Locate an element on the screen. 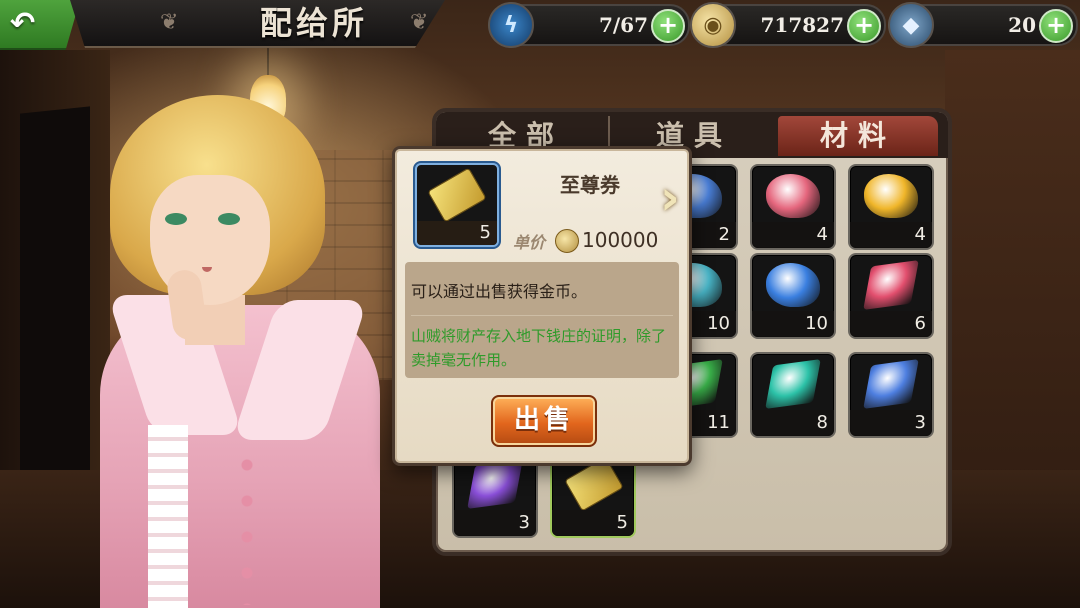 The image size is (1080, 608). item-price: 100000 is located at coordinates (620, 240).